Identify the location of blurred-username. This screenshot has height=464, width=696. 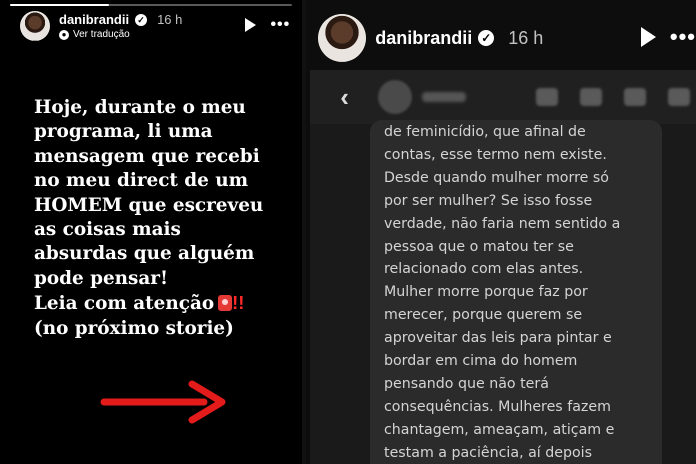
(444, 97).